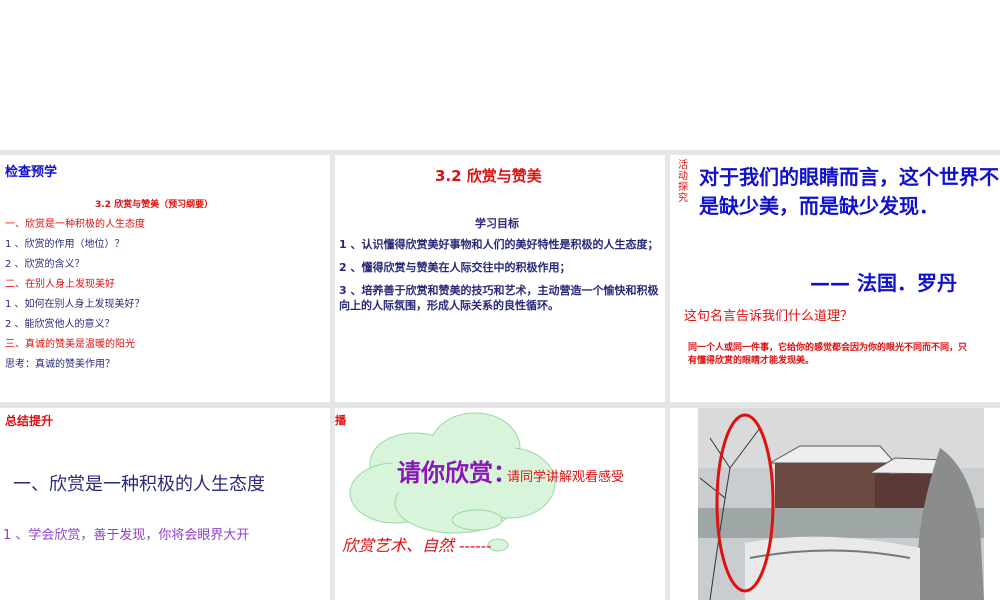 The image size is (1000, 600). Describe the element at coordinates (497, 223) in the screenshot. I see `goals-heading: 学习目标` at that location.